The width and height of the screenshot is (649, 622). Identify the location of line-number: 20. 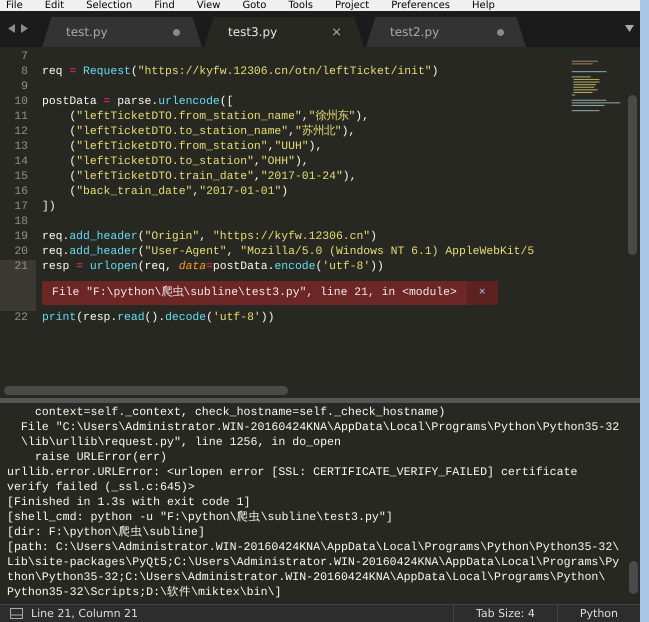
(21, 252).